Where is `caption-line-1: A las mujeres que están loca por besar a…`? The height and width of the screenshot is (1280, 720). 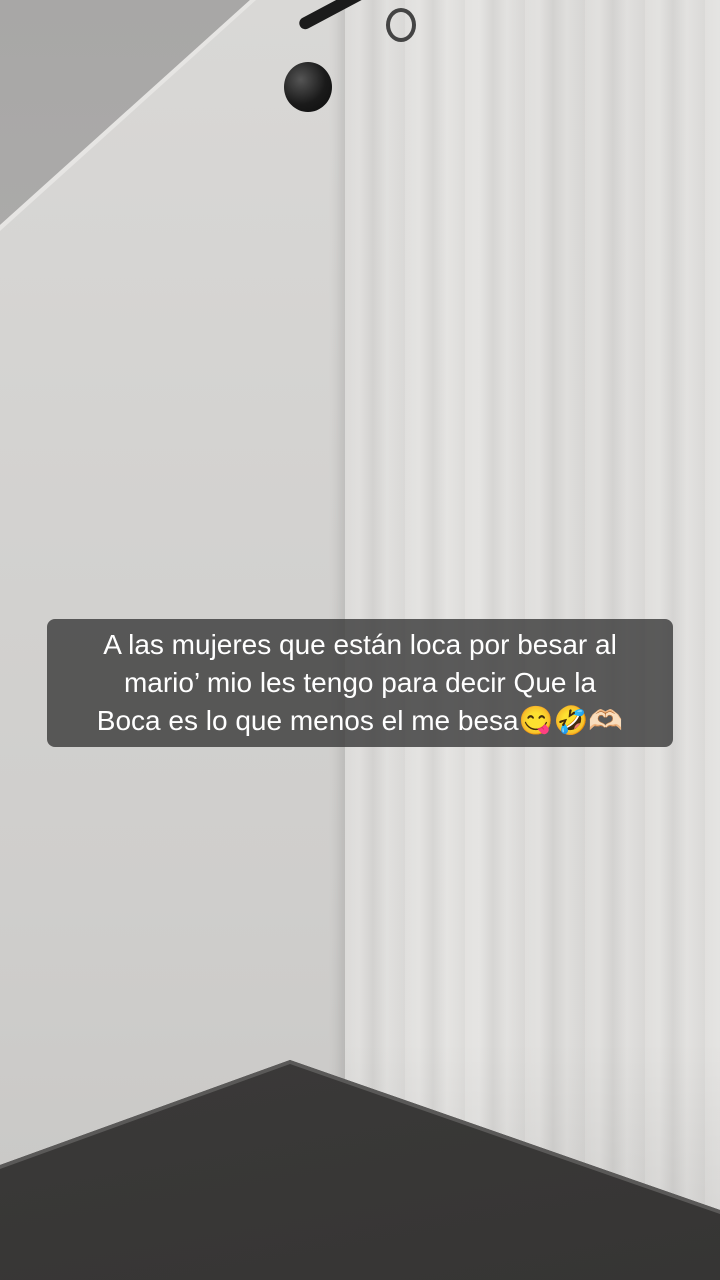 caption-line-1: A las mujeres que están loca por besar a… is located at coordinates (360, 644).